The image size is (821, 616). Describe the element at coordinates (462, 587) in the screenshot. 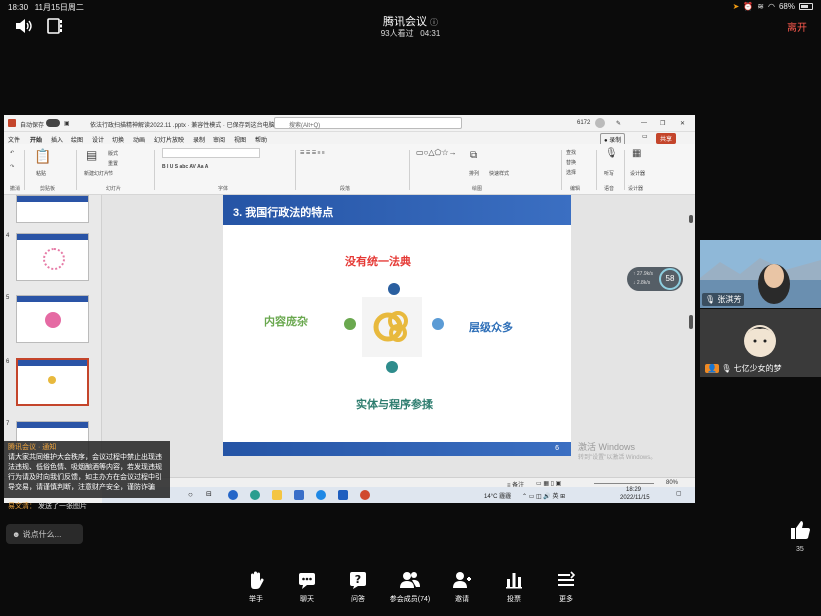

I see `invite-button: 邀请` at that location.